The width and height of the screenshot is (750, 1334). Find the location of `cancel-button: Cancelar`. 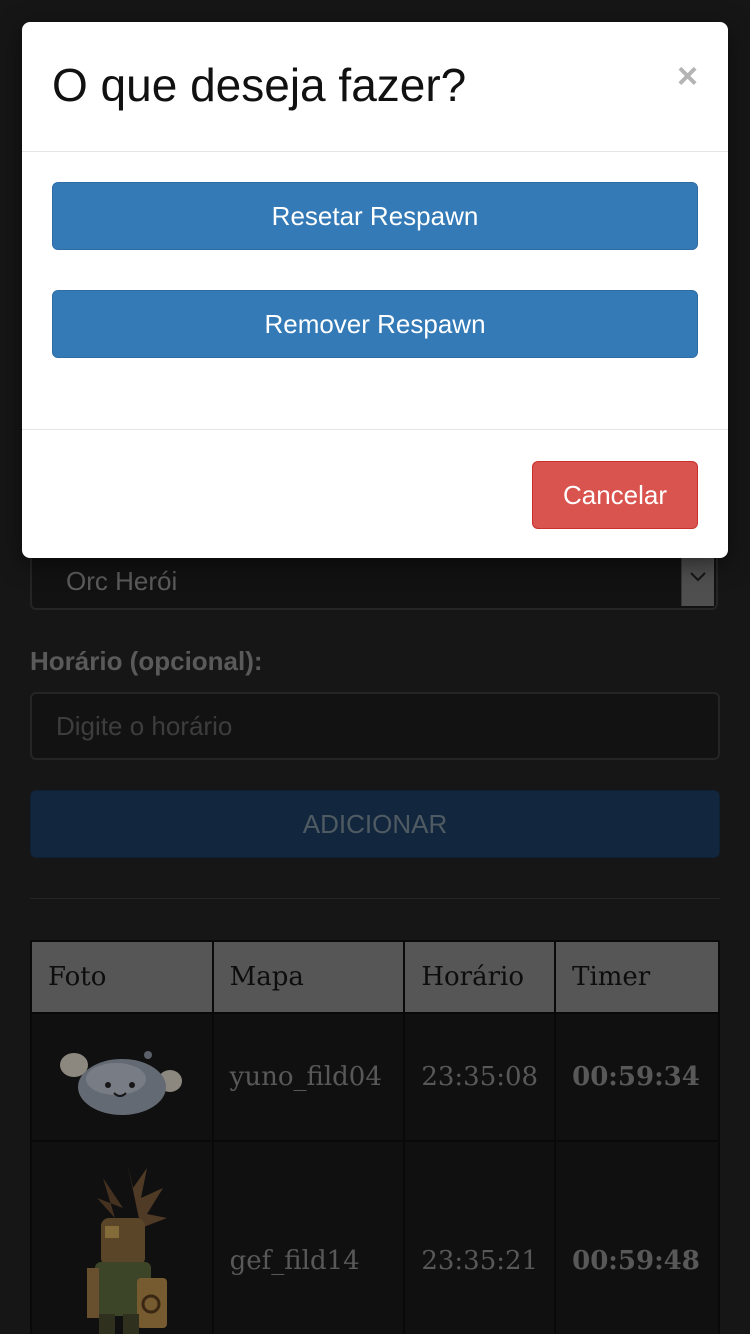

cancel-button: Cancelar is located at coordinates (615, 495).